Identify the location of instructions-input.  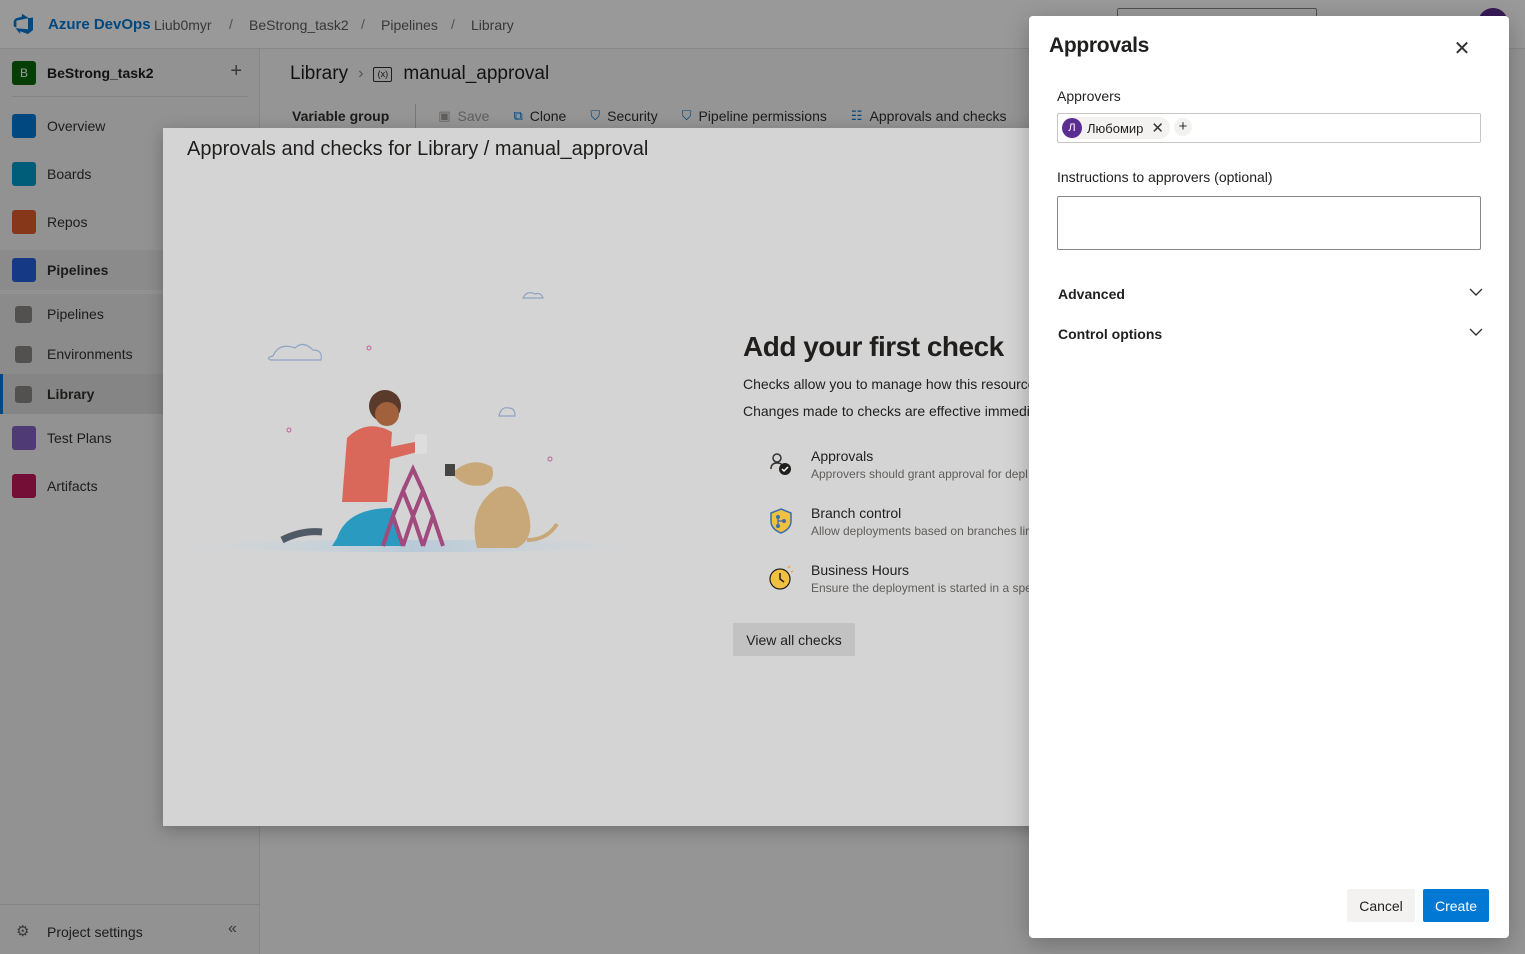
(1269, 223).